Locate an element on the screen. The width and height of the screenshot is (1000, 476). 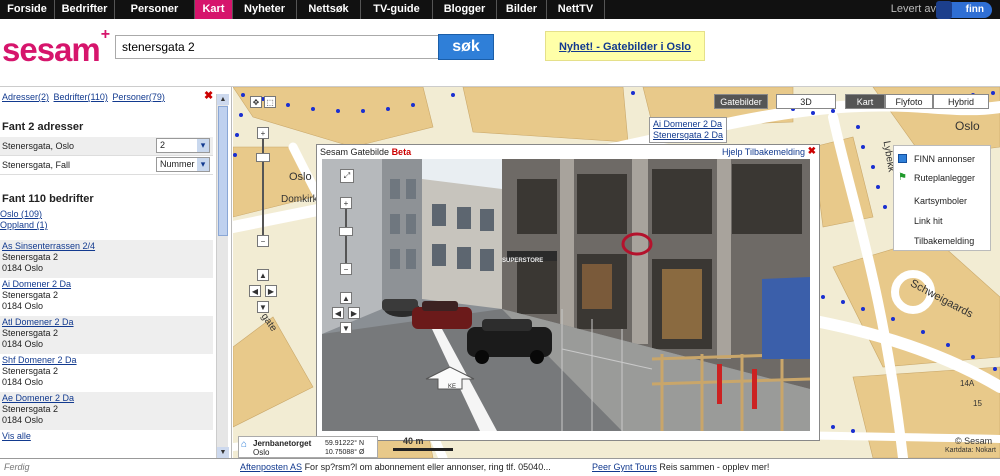
filter-personer: Personer(79) is located at coordinates (138, 97).